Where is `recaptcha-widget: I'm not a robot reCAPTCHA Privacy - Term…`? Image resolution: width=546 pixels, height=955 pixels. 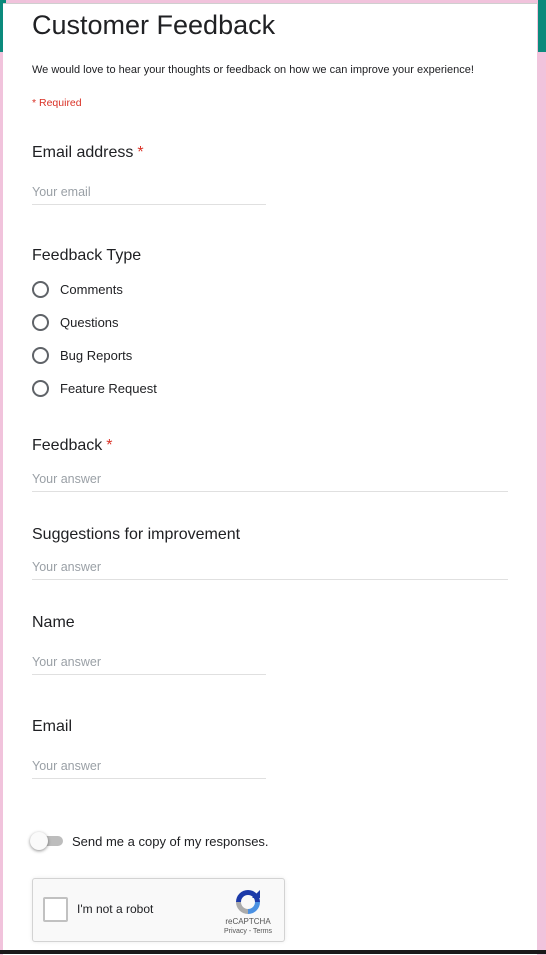 recaptcha-widget: I'm not a robot reCAPTCHA Privacy - Term… is located at coordinates (158, 910).